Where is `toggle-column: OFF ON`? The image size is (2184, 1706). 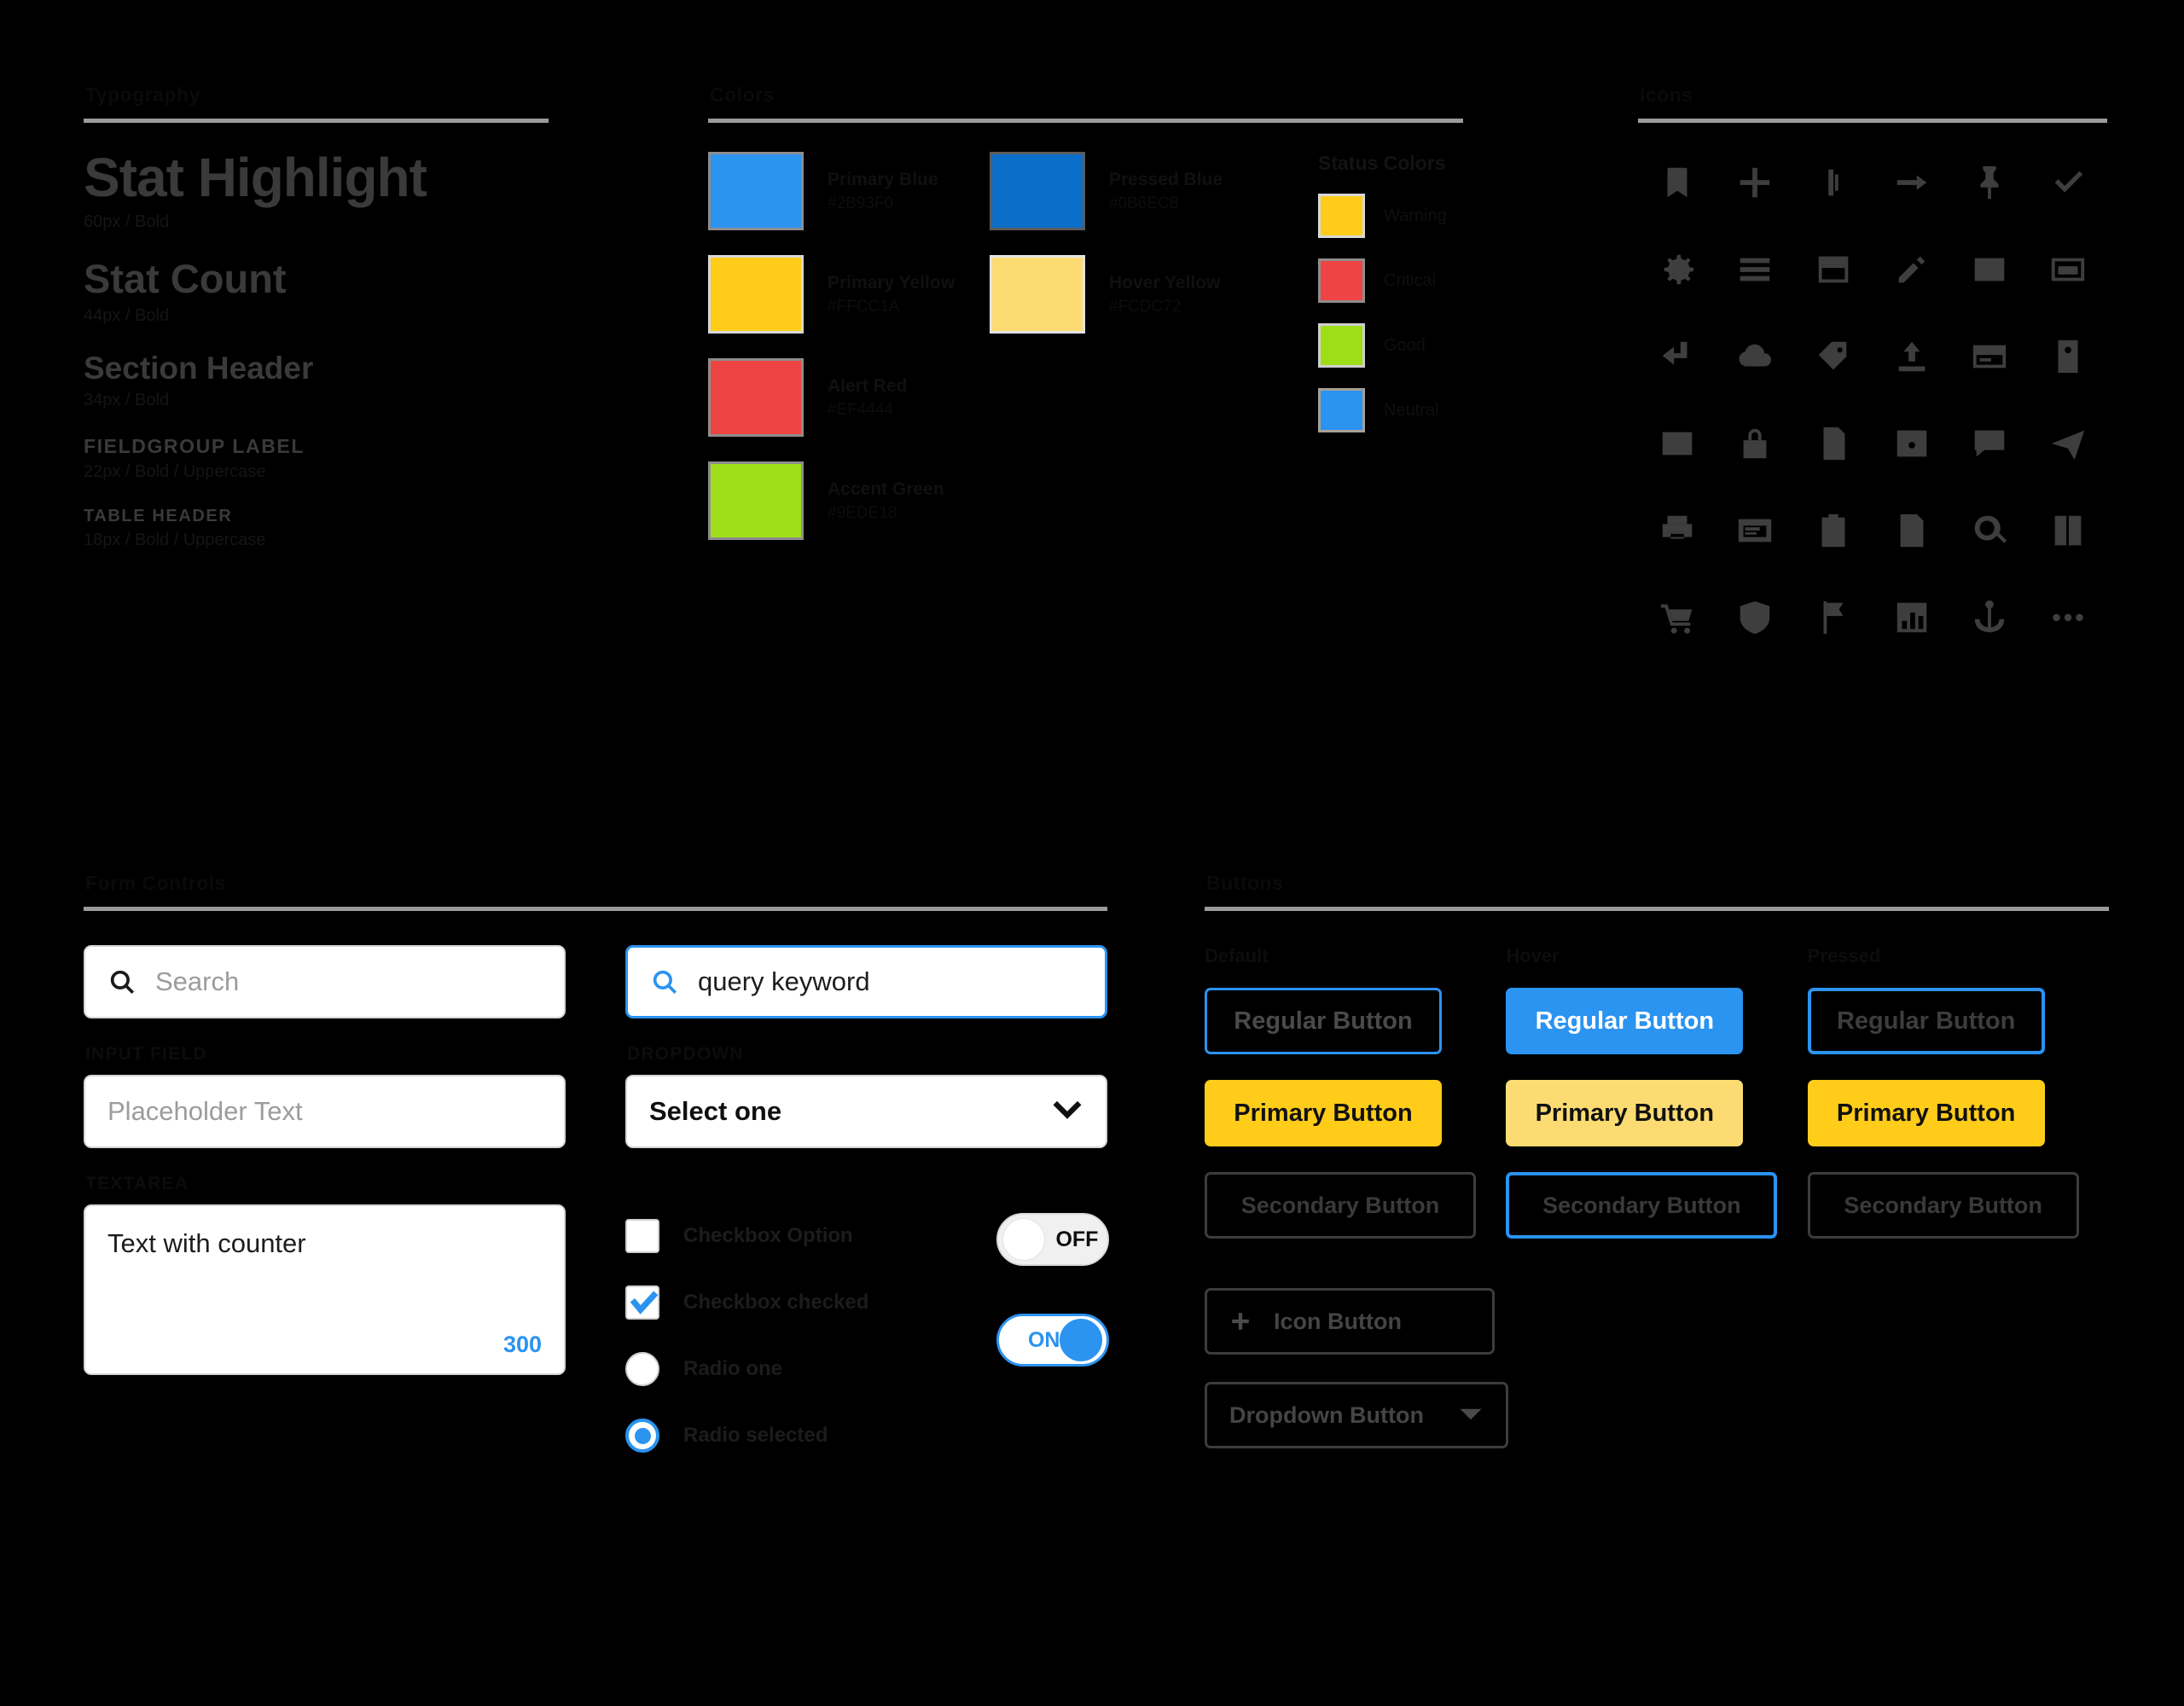 toggle-column: OFF ON is located at coordinates (1053, 1336).